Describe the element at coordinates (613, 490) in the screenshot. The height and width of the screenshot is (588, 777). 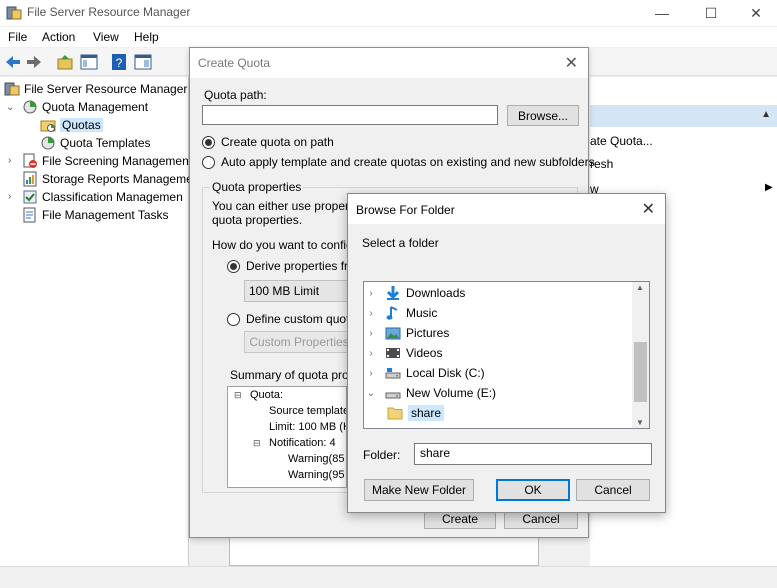
I see `cancel-button: Cancel` at that location.